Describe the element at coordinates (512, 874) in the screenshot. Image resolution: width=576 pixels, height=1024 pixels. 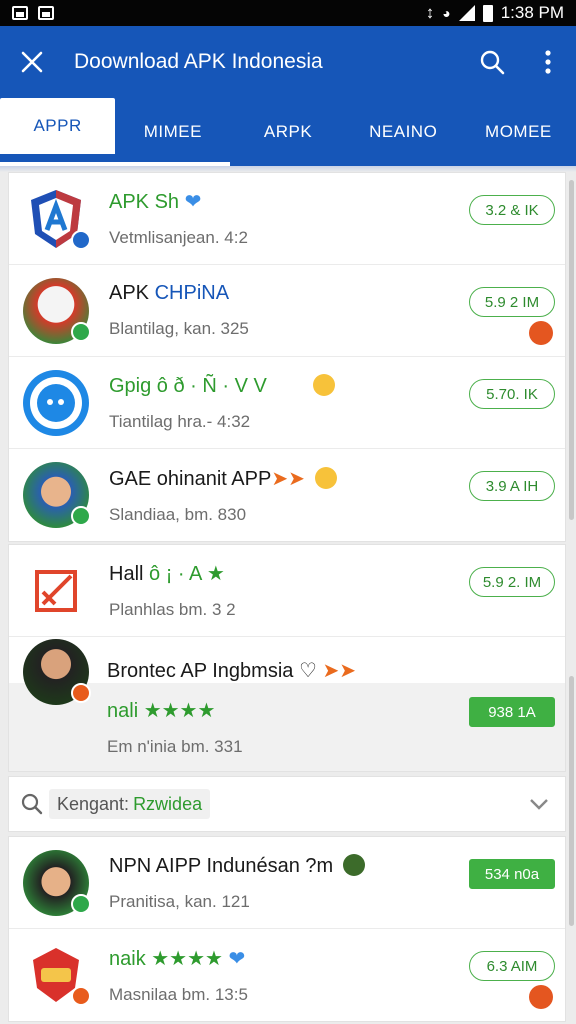
I see `download-size-button: 534 n0a` at that location.